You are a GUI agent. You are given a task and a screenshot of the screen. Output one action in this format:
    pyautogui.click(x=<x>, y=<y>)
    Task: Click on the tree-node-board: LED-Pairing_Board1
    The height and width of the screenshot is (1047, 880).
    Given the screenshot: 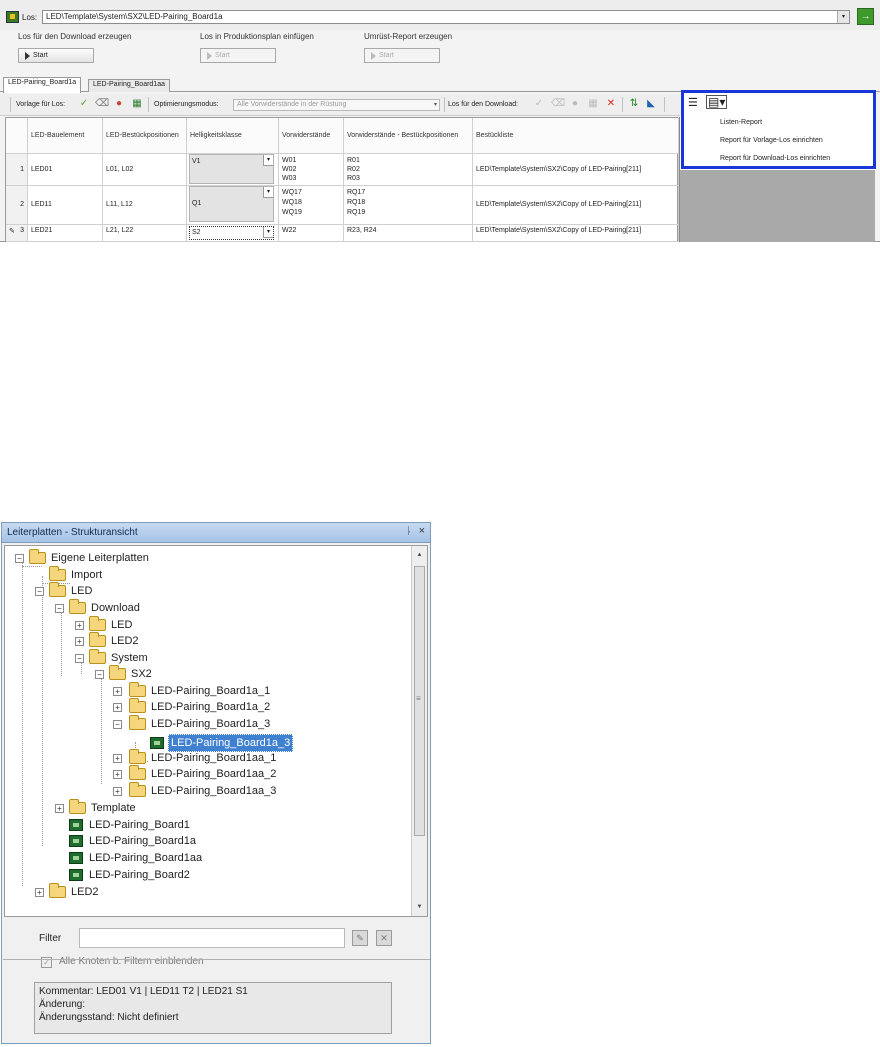 What is the action you would take?
    pyautogui.click(x=130, y=825)
    